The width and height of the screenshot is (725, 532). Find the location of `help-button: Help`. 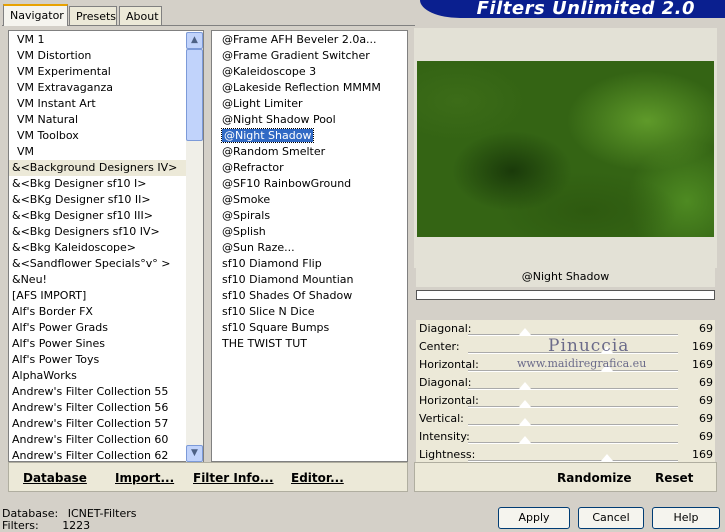

help-button: Help is located at coordinates (686, 518).